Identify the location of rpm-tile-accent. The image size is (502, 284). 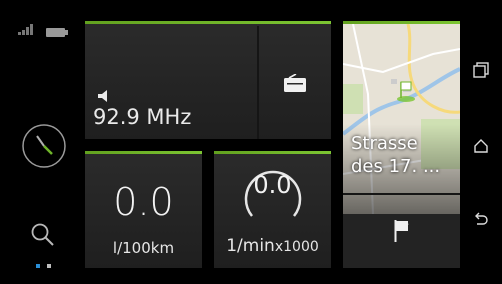
(272, 152).